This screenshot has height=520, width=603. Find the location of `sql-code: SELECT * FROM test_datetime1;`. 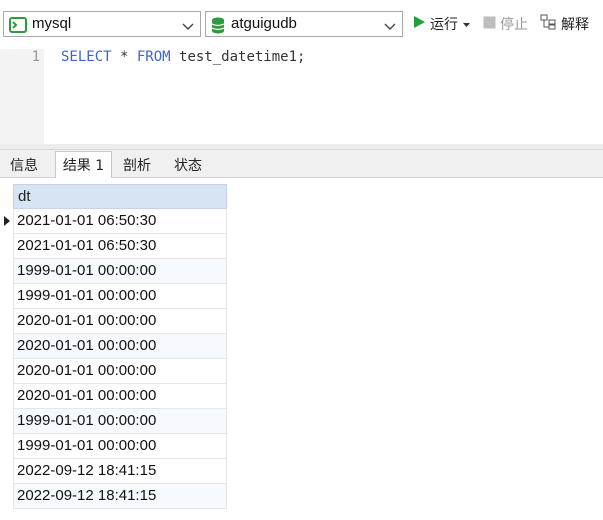

sql-code: SELECT * FROM test_datetime1; is located at coordinates (183, 57).